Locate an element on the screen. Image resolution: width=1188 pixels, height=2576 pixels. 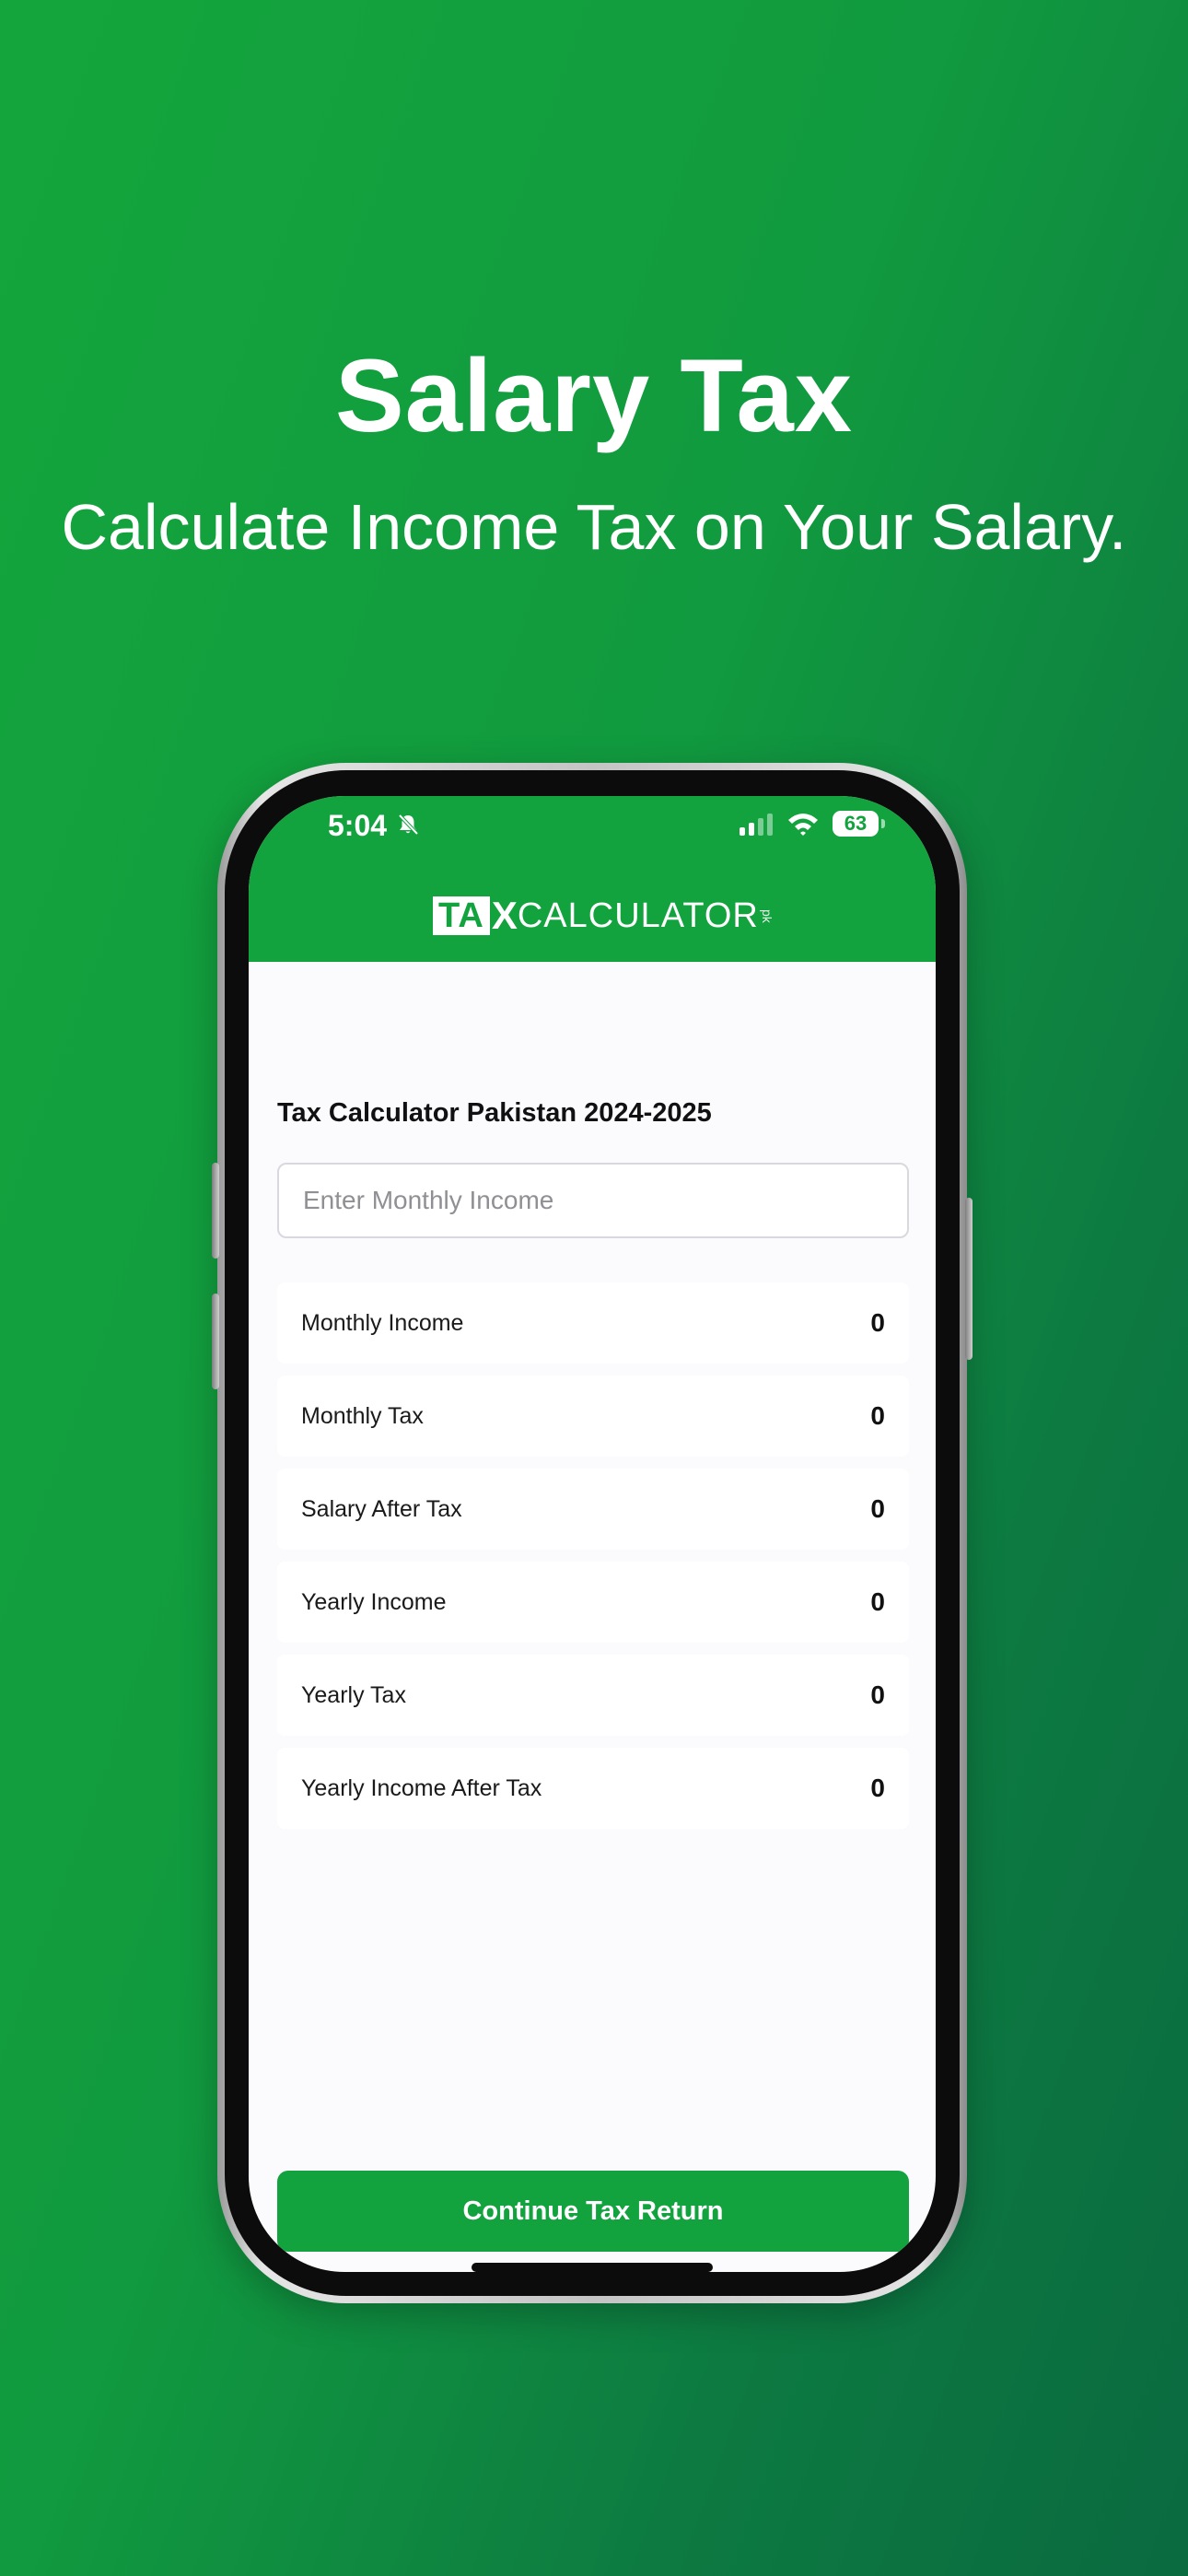
result-label: Monthly Tax is located at coordinates (362, 1416).